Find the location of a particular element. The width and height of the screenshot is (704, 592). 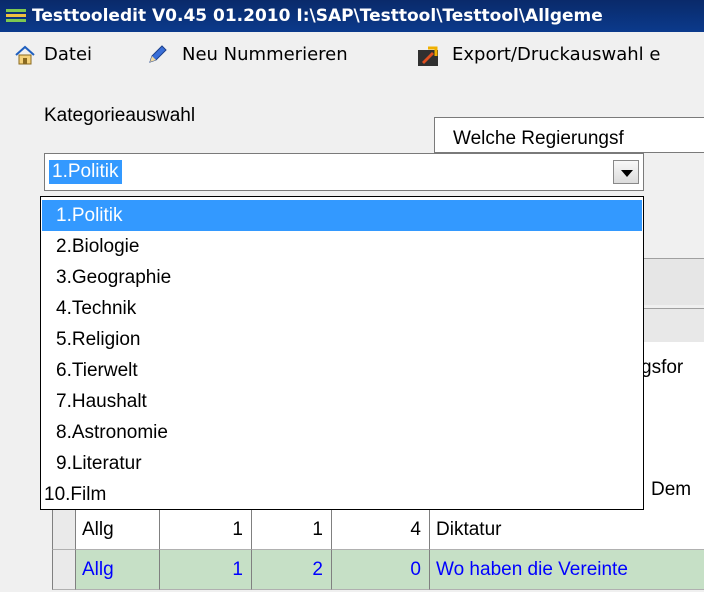

cell-number-2: 1 is located at coordinates (292, 530).